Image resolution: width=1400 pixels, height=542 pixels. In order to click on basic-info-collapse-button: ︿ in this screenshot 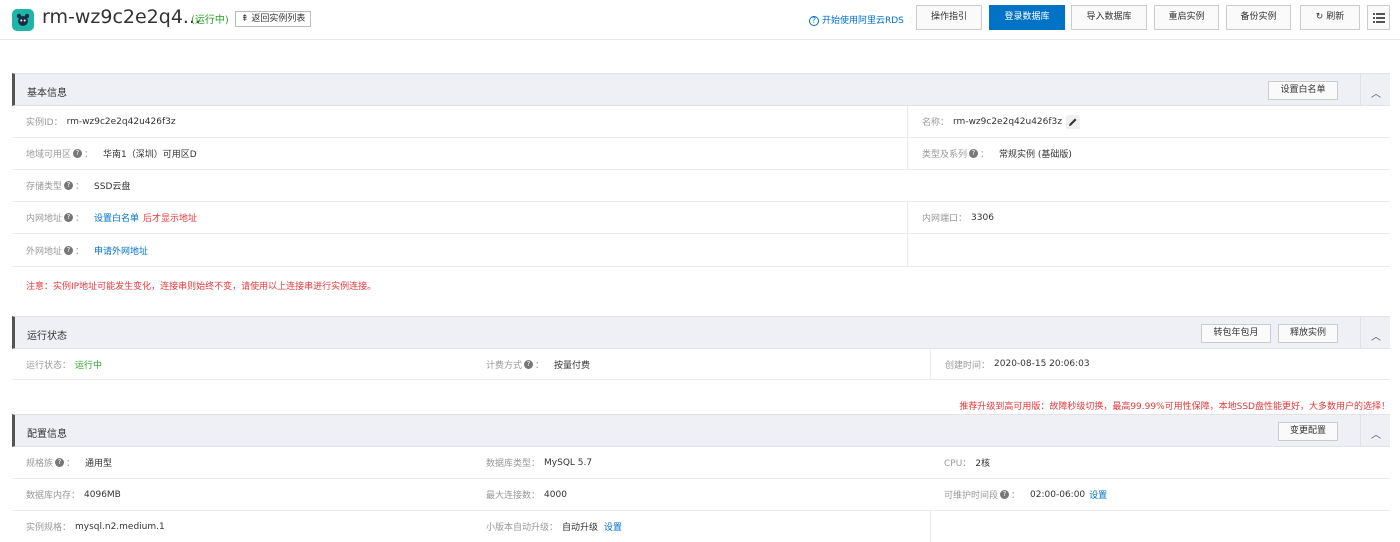, I will do `click(1375, 89)`.